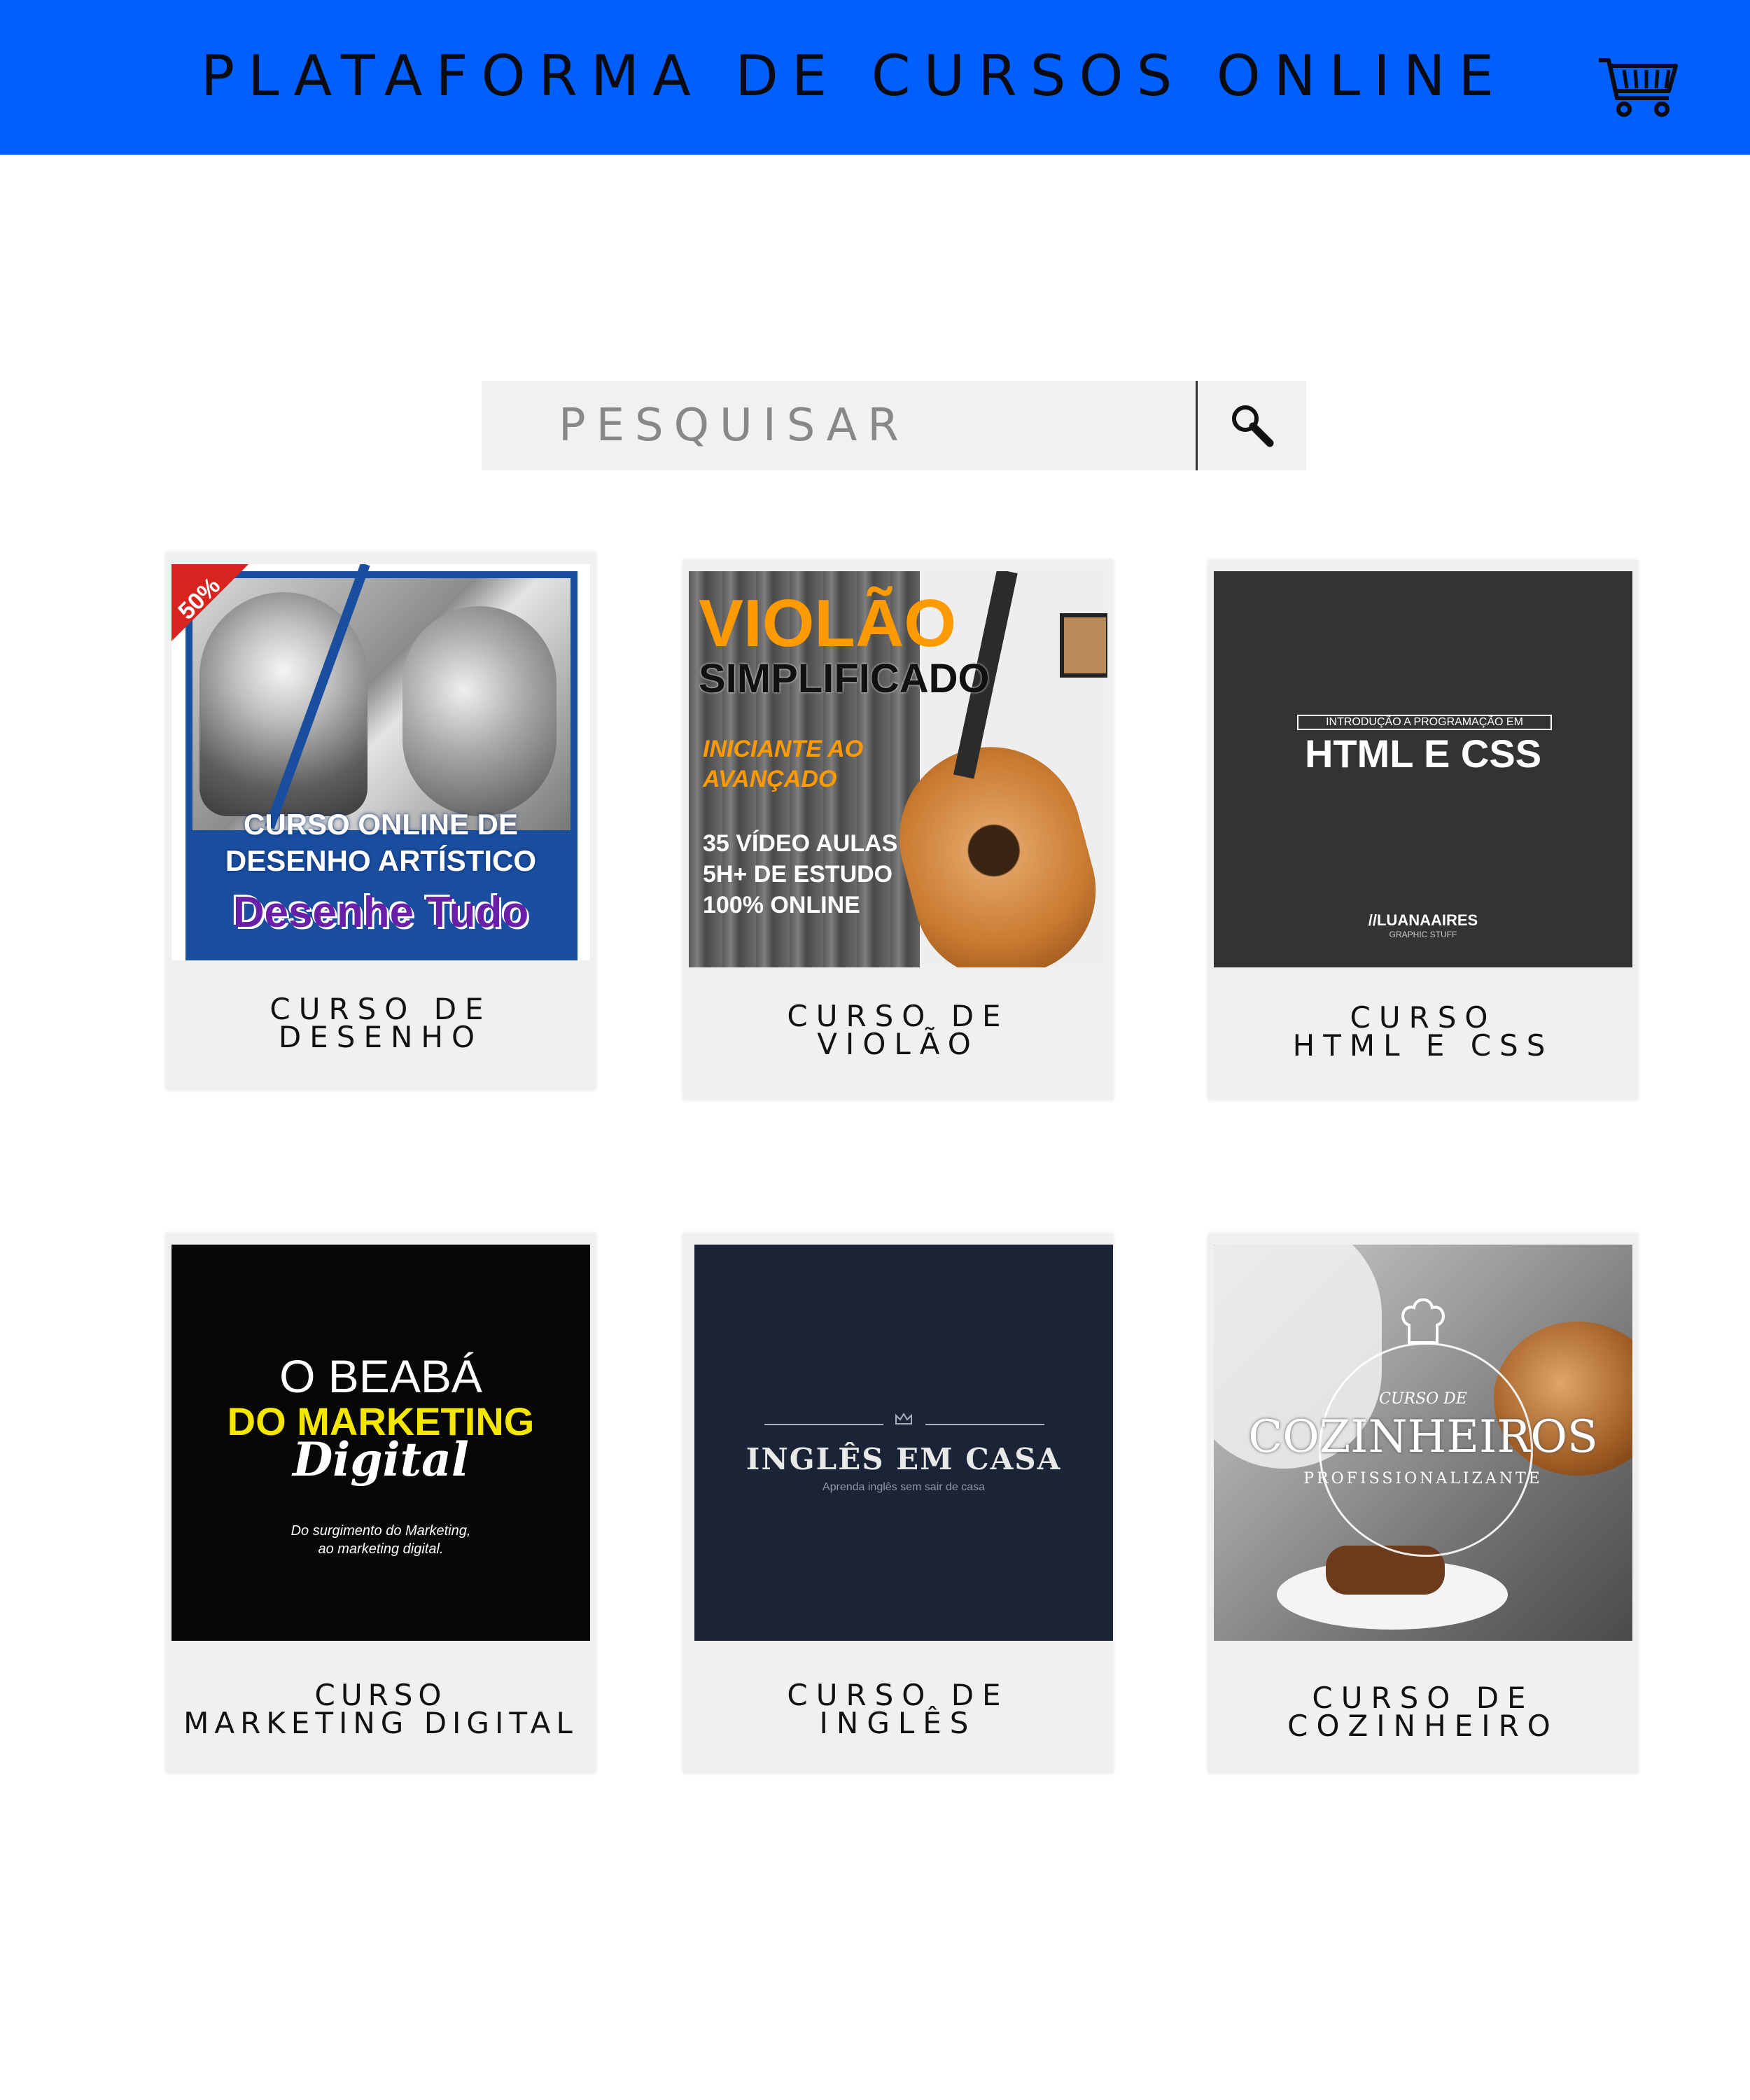 This screenshot has width=1750, height=2100. I want to click on thumb-line1: O BEABÁ, so click(380, 1376).